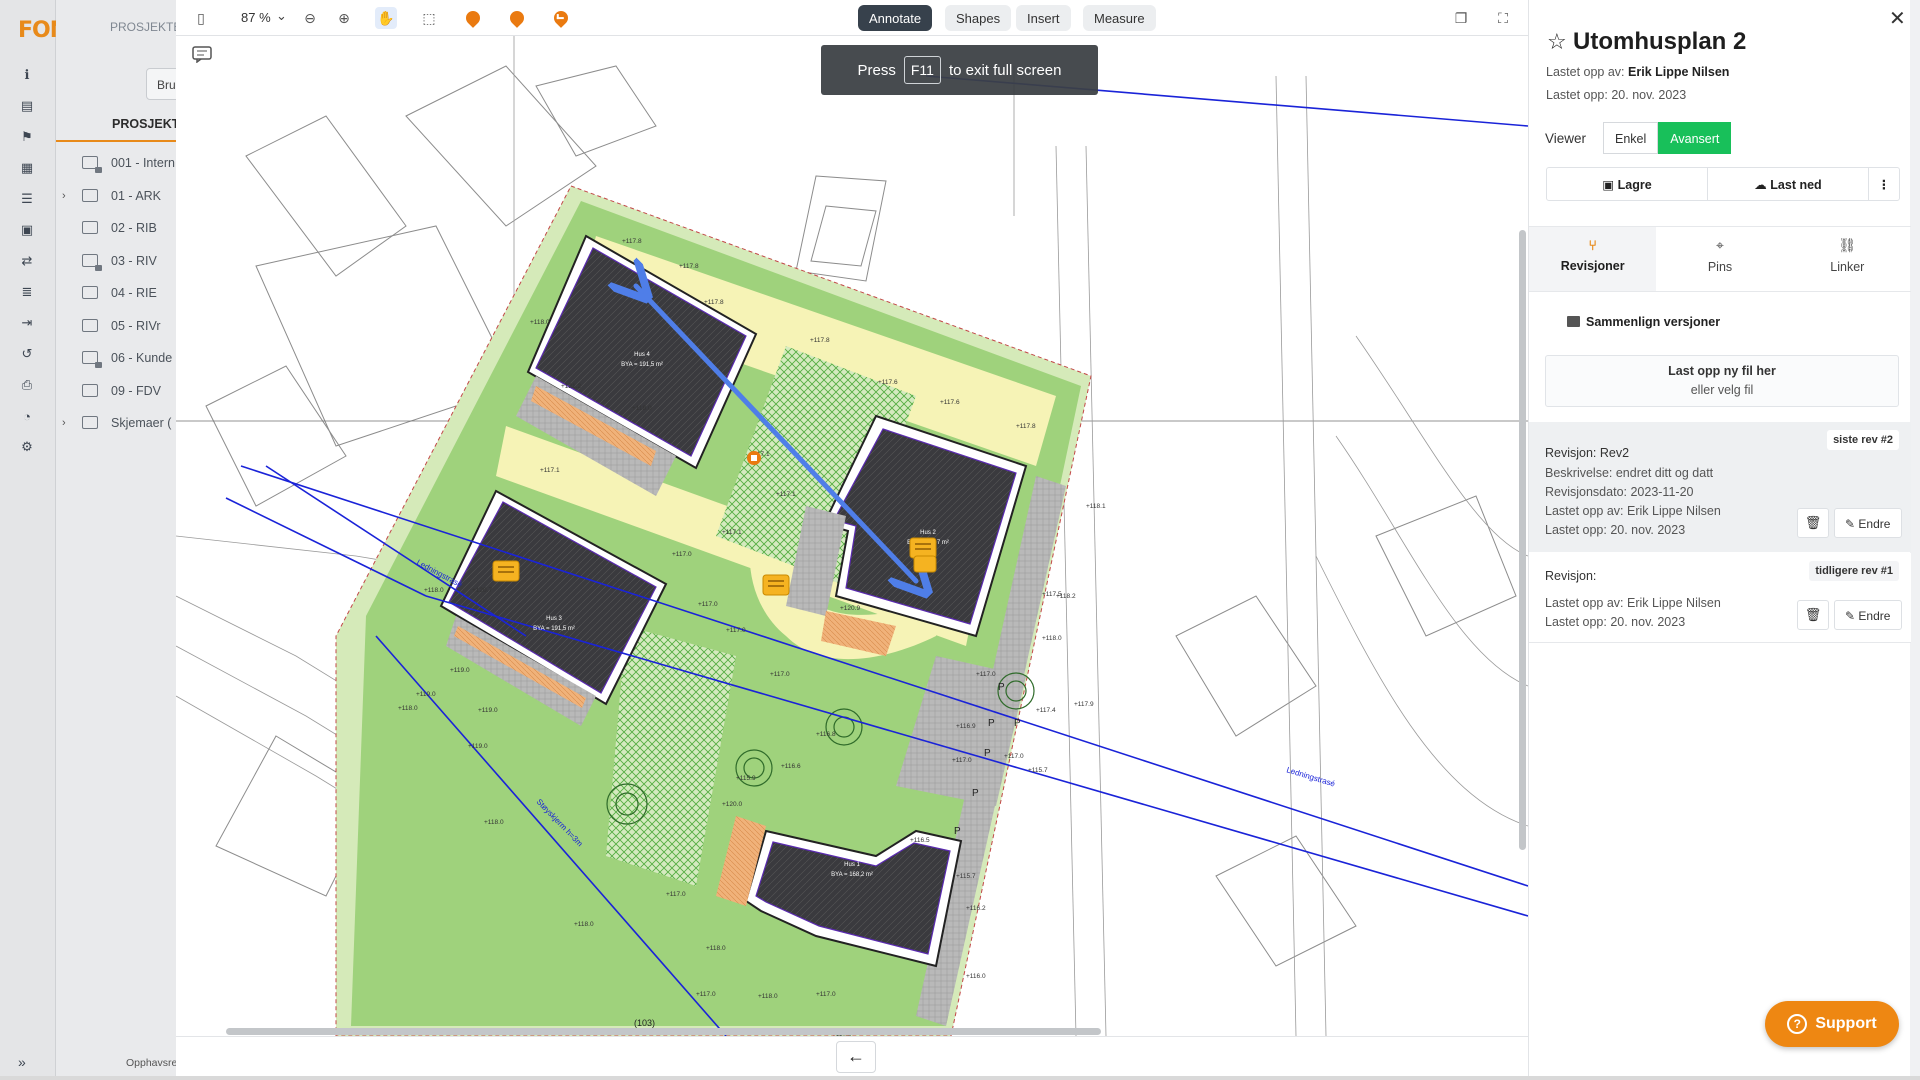 The width and height of the screenshot is (1920, 1080). I want to click on help-icon: ?, so click(1797, 1024).